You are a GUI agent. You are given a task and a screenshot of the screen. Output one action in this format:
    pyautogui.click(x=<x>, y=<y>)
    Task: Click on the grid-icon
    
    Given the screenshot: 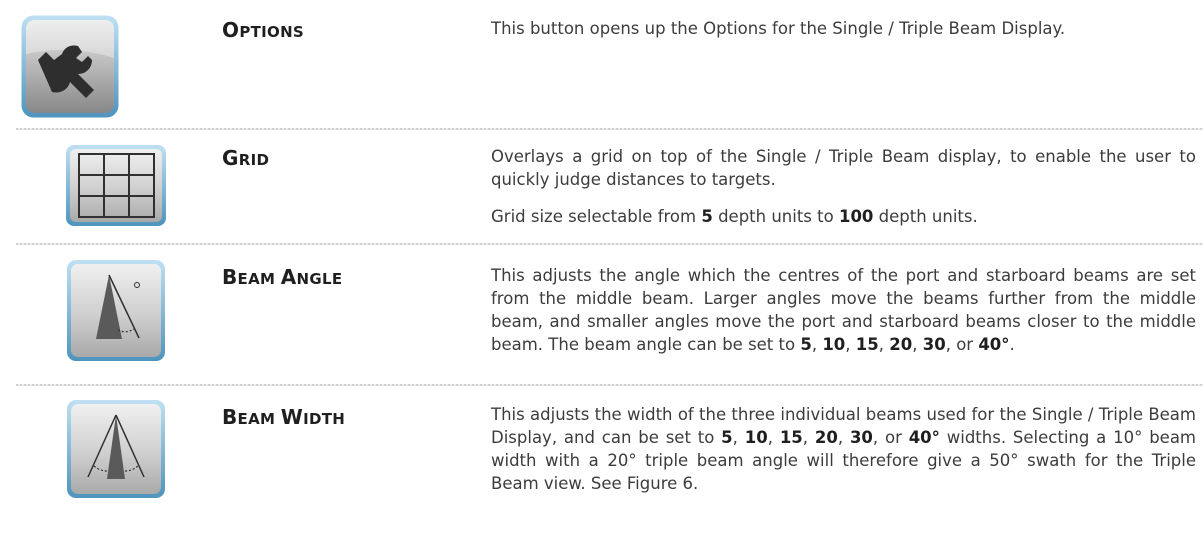 What is the action you would take?
    pyautogui.click(x=116, y=185)
    